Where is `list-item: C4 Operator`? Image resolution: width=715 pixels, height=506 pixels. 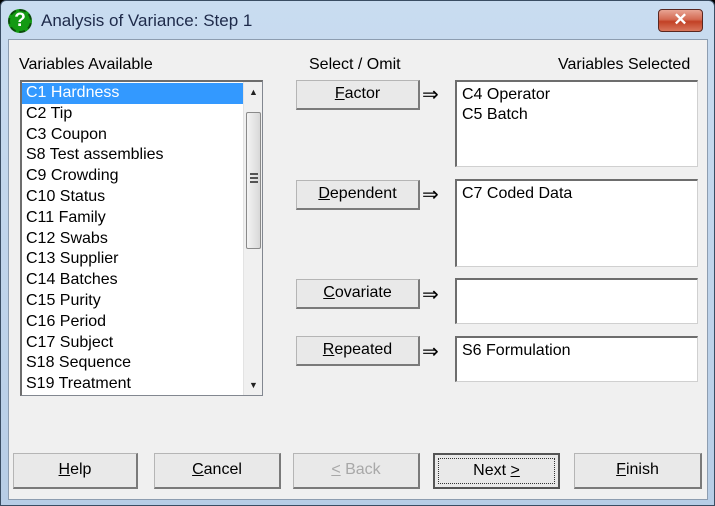
list-item: C4 Operator is located at coordinates (577, 95).